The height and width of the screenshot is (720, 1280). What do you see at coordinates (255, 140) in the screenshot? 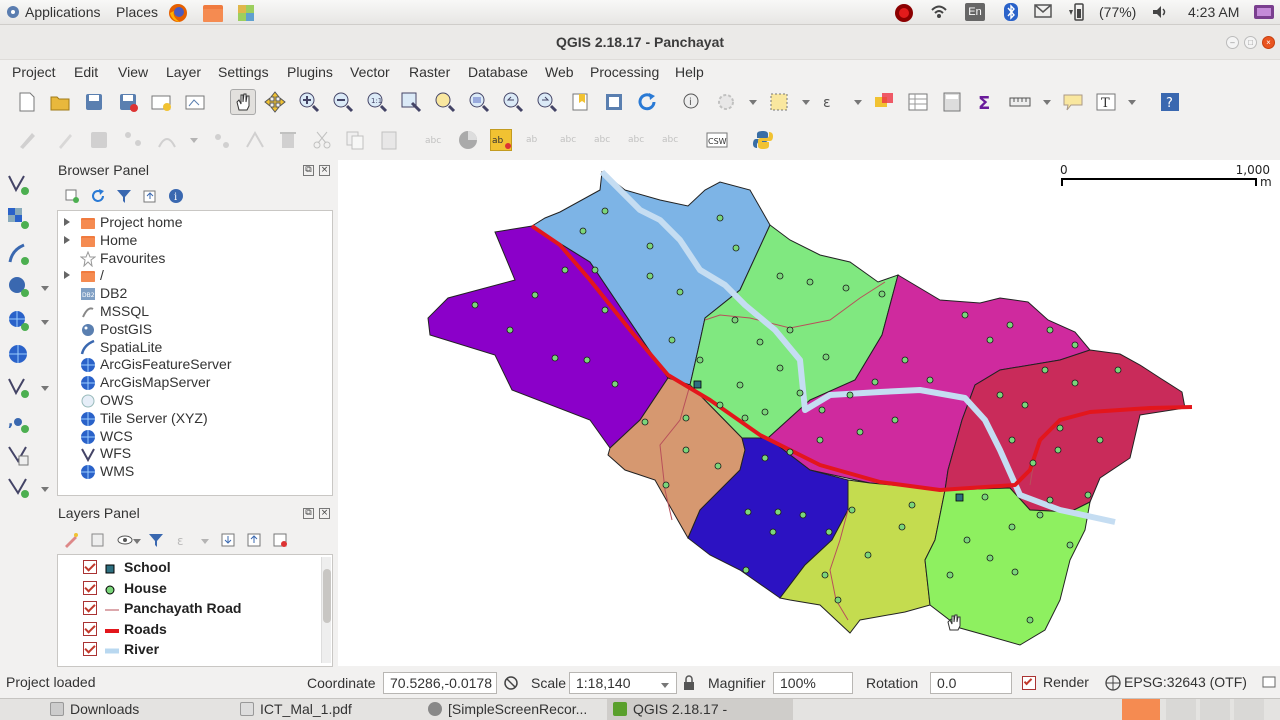
I see `node-tool-icon` at bounding box center [255, 140].